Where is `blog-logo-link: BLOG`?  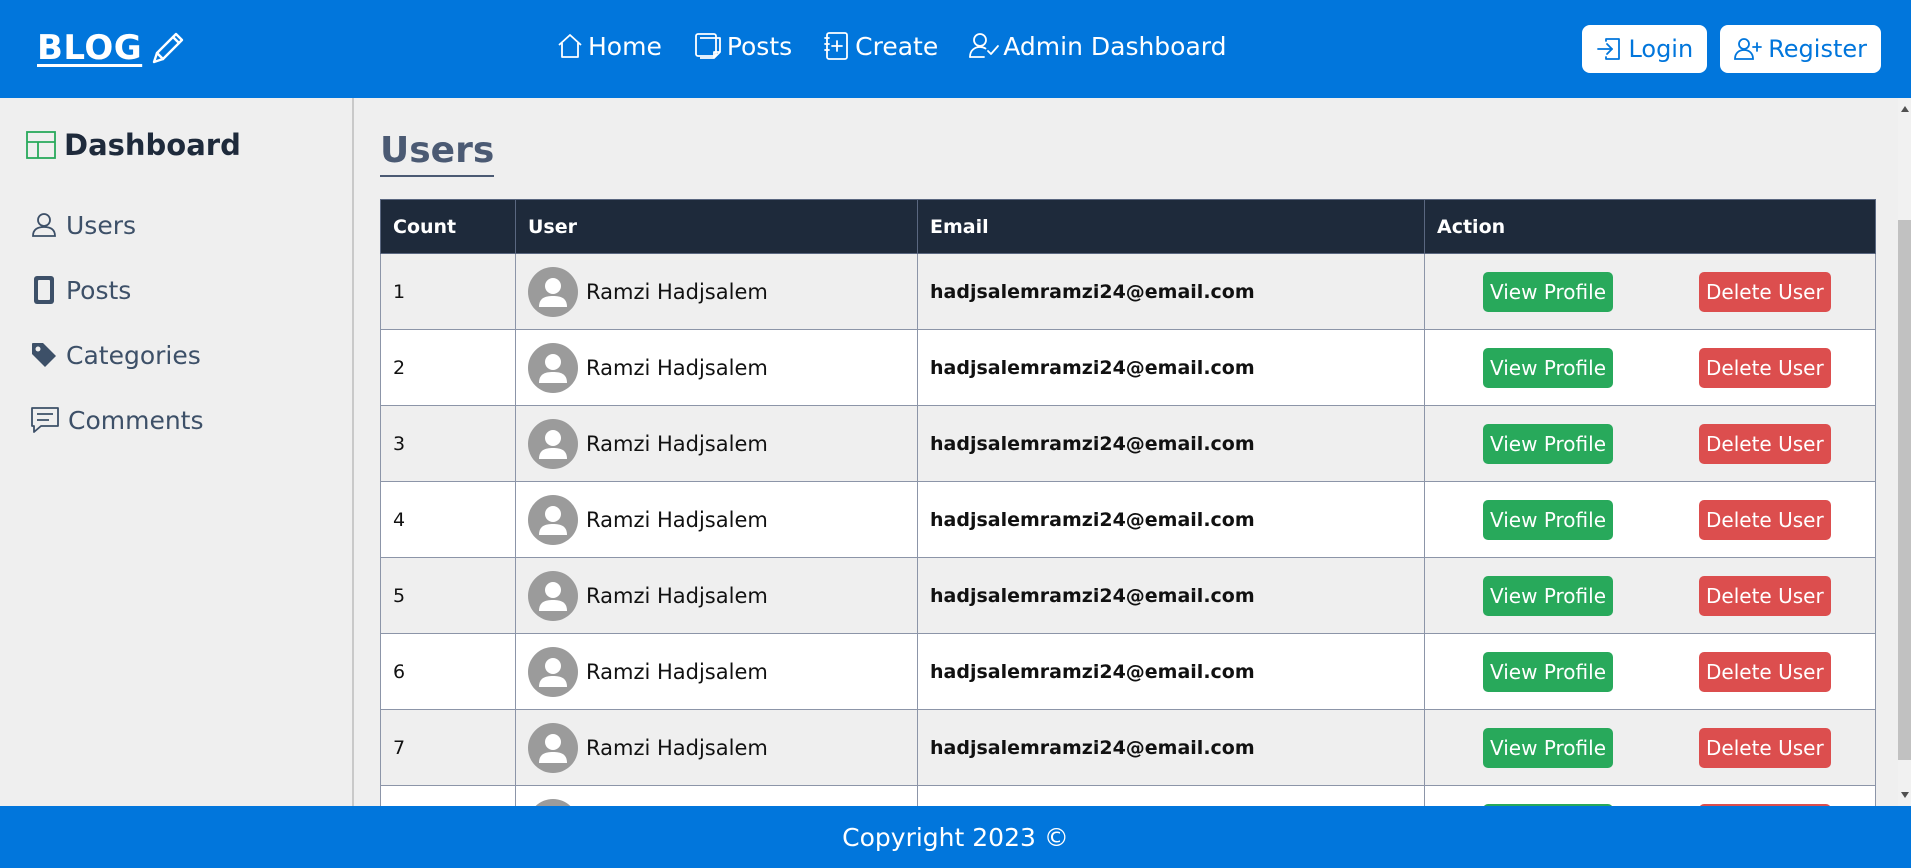
blog-logo-link: BLOG is located at coordinates (112, 48).